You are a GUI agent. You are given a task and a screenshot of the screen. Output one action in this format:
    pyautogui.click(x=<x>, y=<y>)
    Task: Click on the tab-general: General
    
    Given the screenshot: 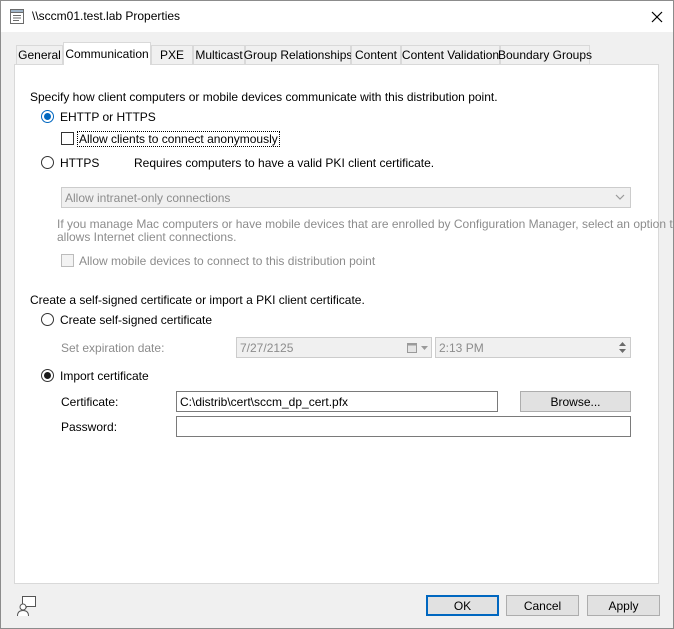 What is the action you would take?
    pyautogui.click(x=39, y=54)
    